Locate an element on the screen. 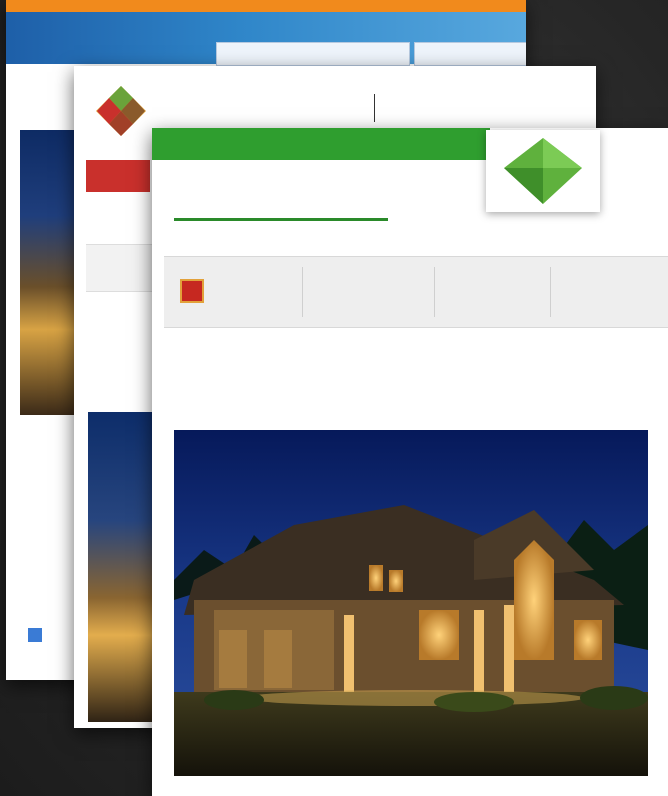 This screenshot has width=668, height=796. footer-icon is located at coordinates (35, 635).